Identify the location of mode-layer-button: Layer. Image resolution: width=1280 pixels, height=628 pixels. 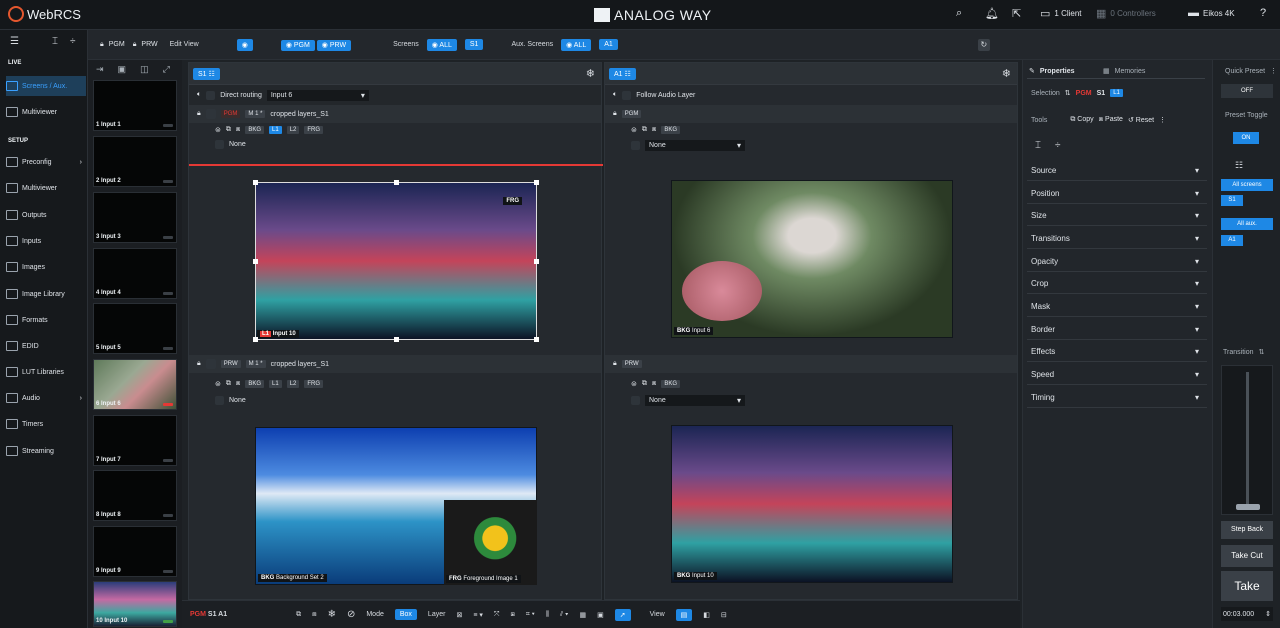
(437, 614).